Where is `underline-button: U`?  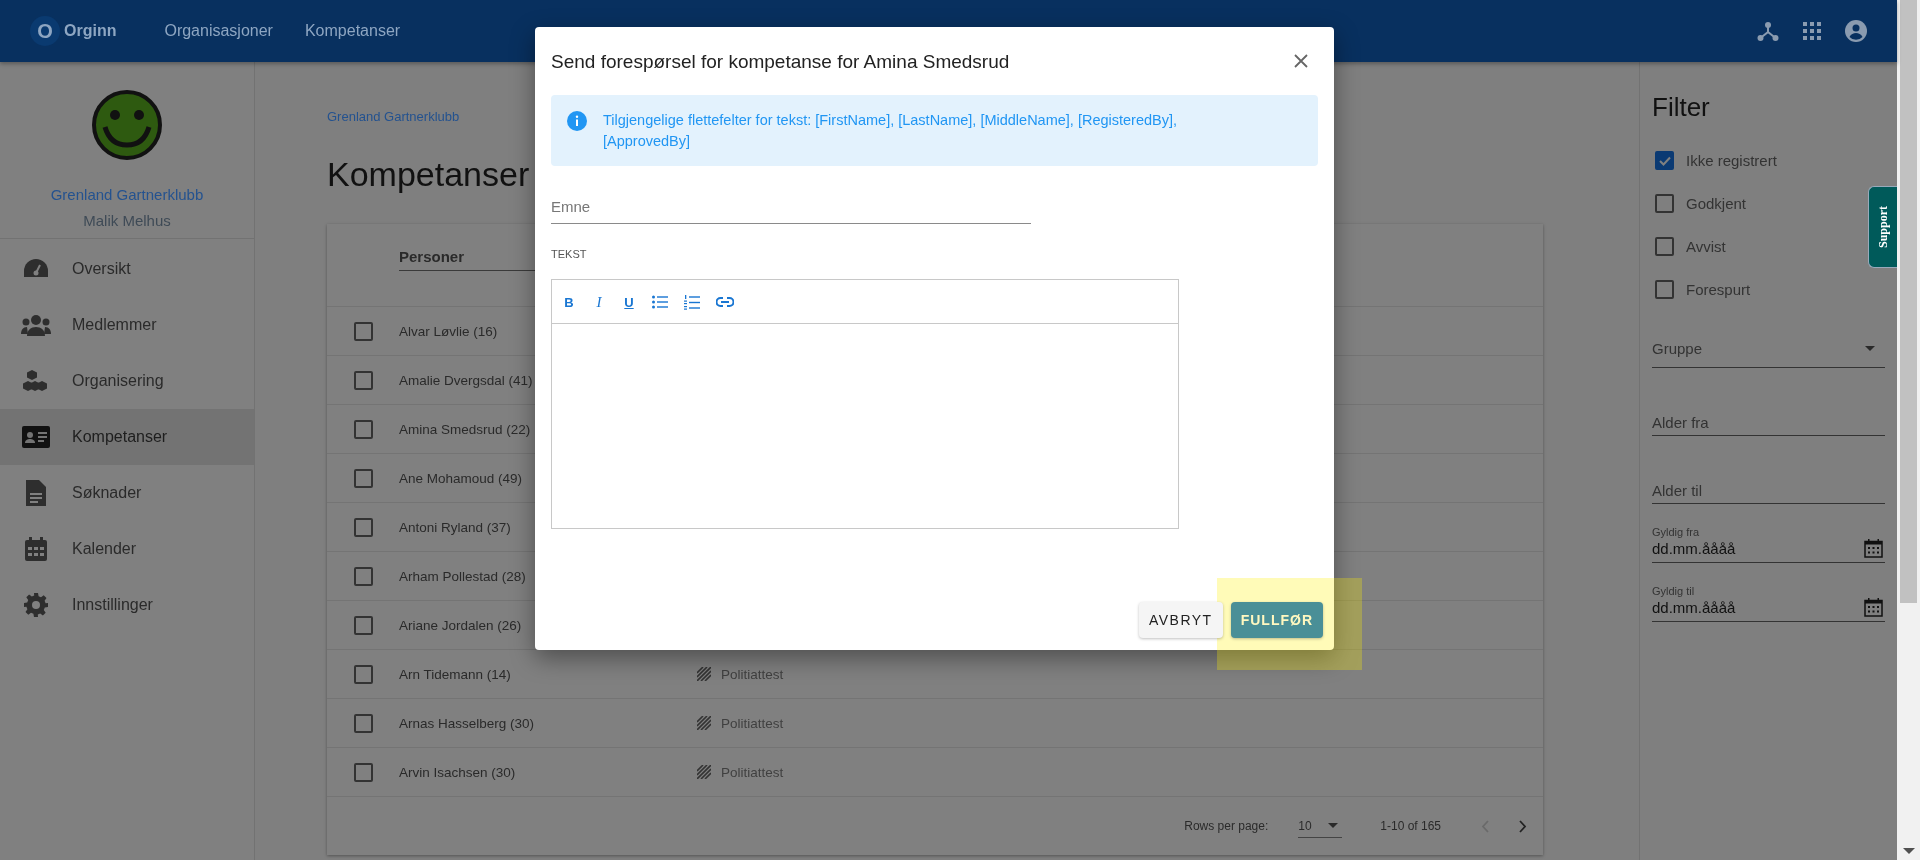
underline-button: U is located at coordinates (629, 302).